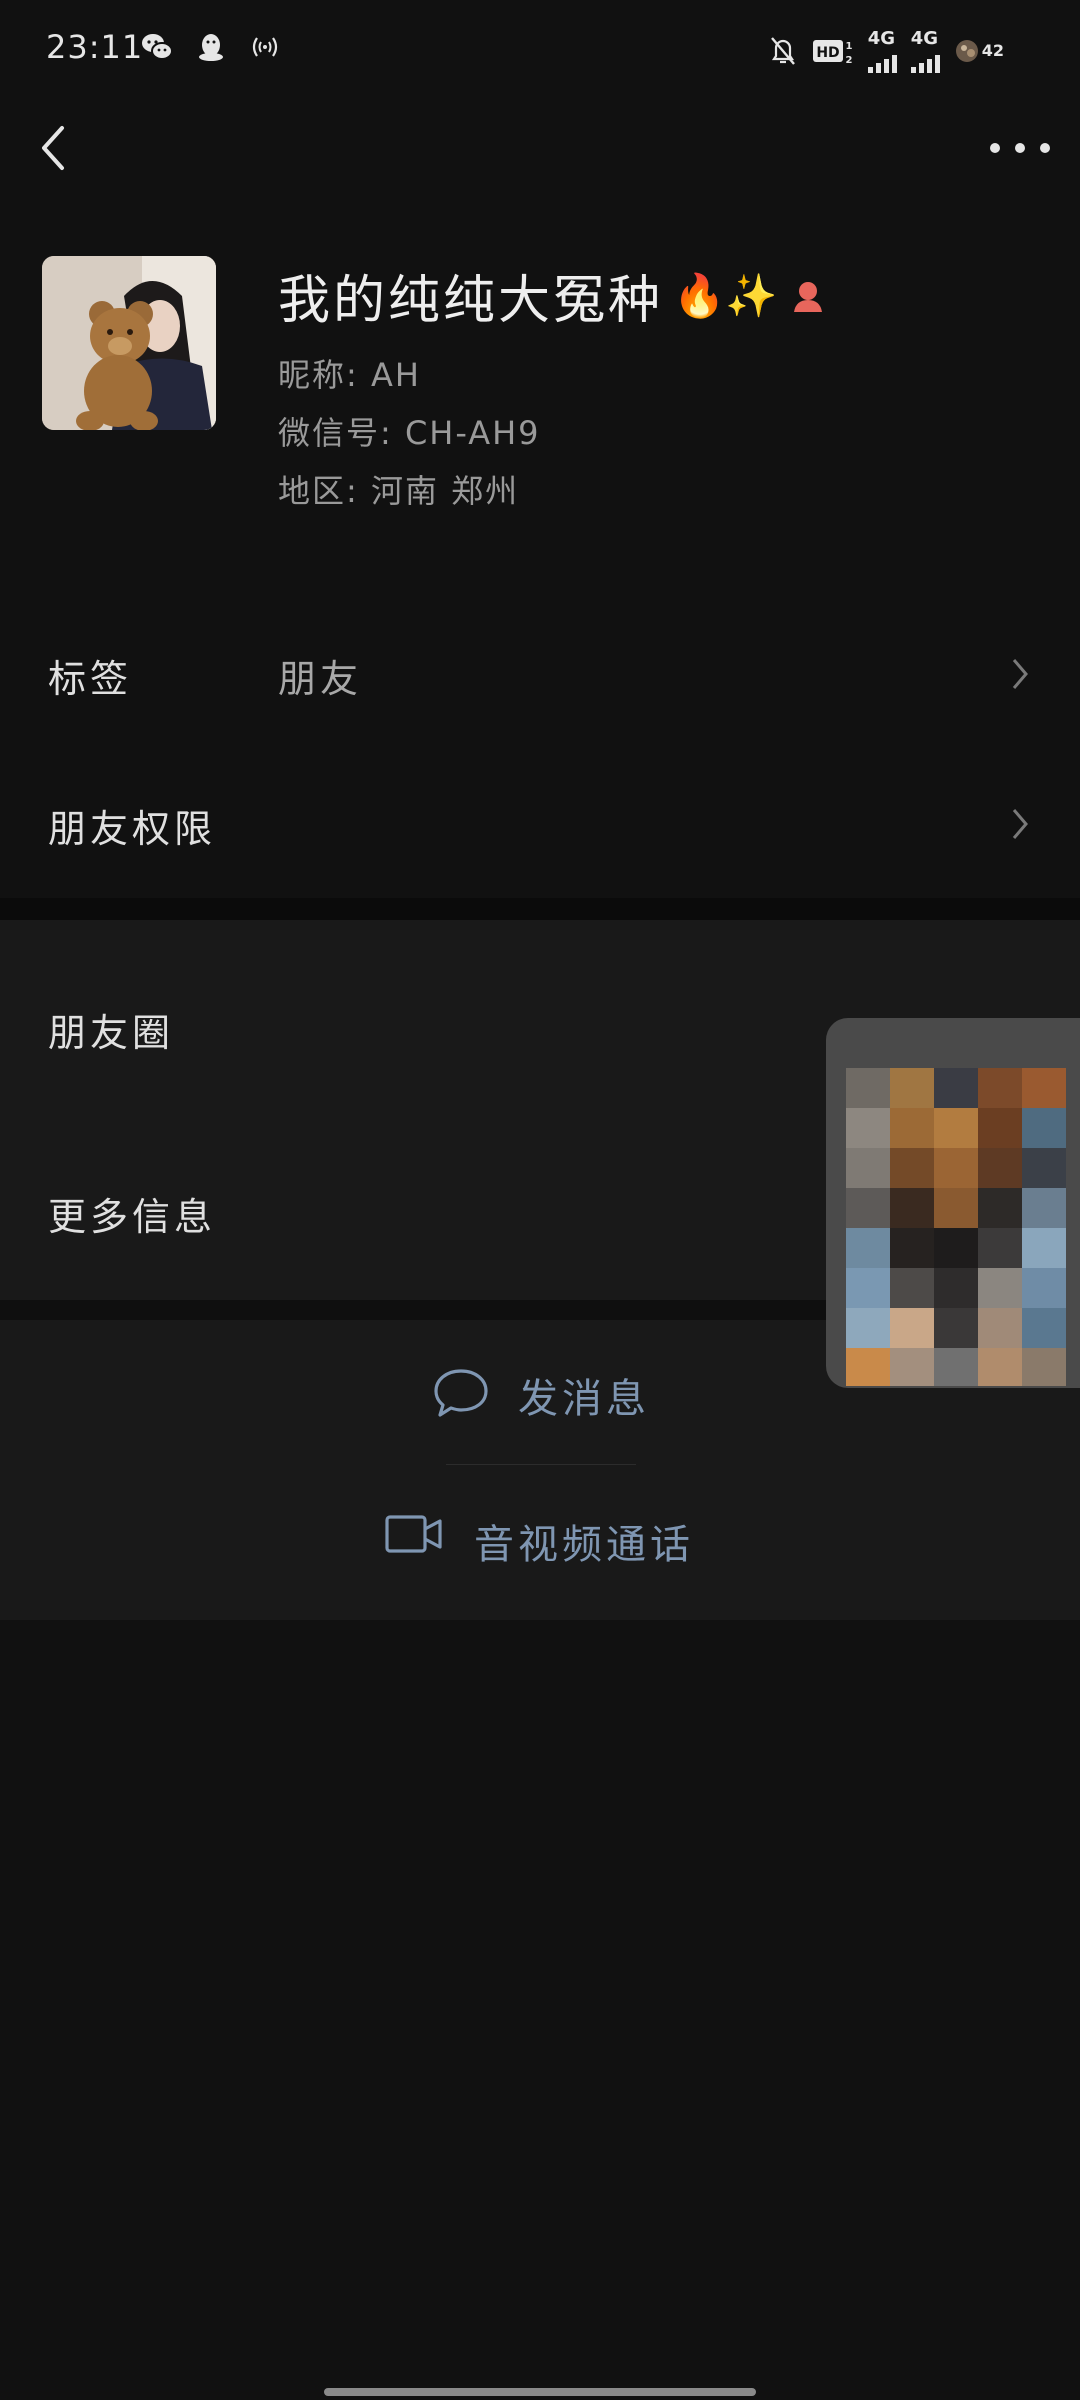 Image resolution: width=1080 pixels, height=2400 pixels. What do you see at coordinates (471, 301) in the screenshot?
I see `profile-name: 我的纯纯大冤种` at bounding box center [471, 301].